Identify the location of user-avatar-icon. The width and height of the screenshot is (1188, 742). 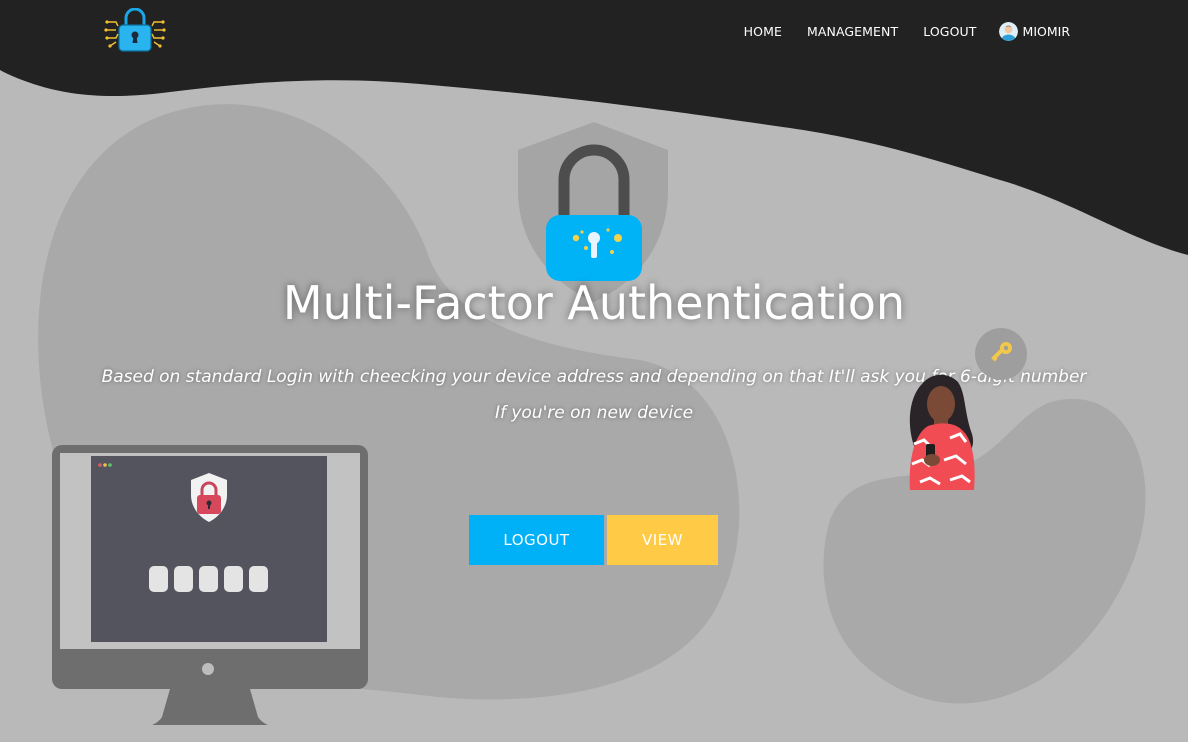
(1008, 31).